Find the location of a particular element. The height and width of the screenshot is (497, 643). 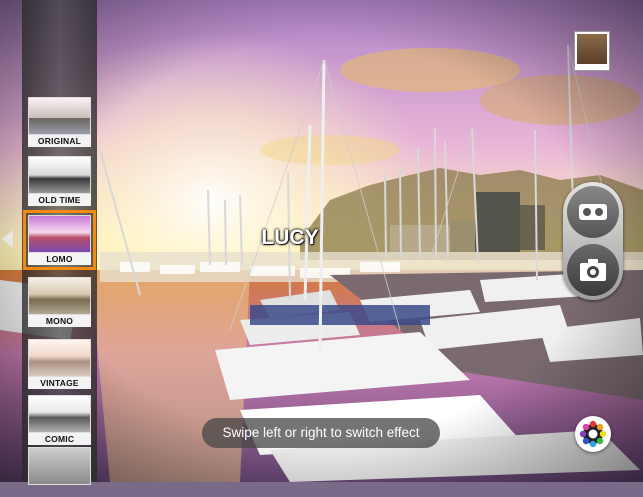

swipe-hint-toast: Swipe left or right to switch effect is located at coordinates (321, 433).